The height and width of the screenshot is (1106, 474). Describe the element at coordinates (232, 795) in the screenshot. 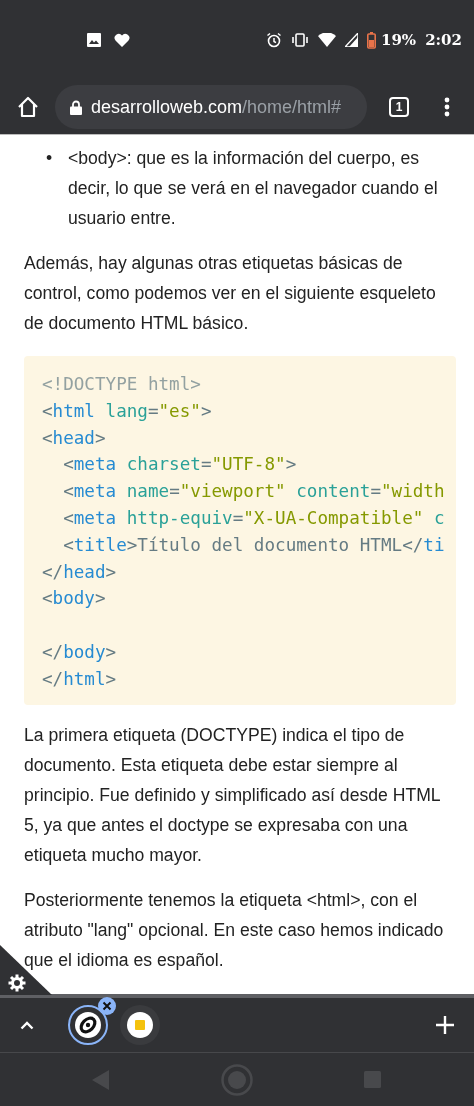

I see `paragraph: La primera etiqueta (DOCTYPE) indica el tipo de documento. Esta etiqueta debe estar siempre al principio. Fue definido y simplificado así desde HTML 5, ya que antes el doctype se expresaba con una etiqueta mucho mayor.` at that location.